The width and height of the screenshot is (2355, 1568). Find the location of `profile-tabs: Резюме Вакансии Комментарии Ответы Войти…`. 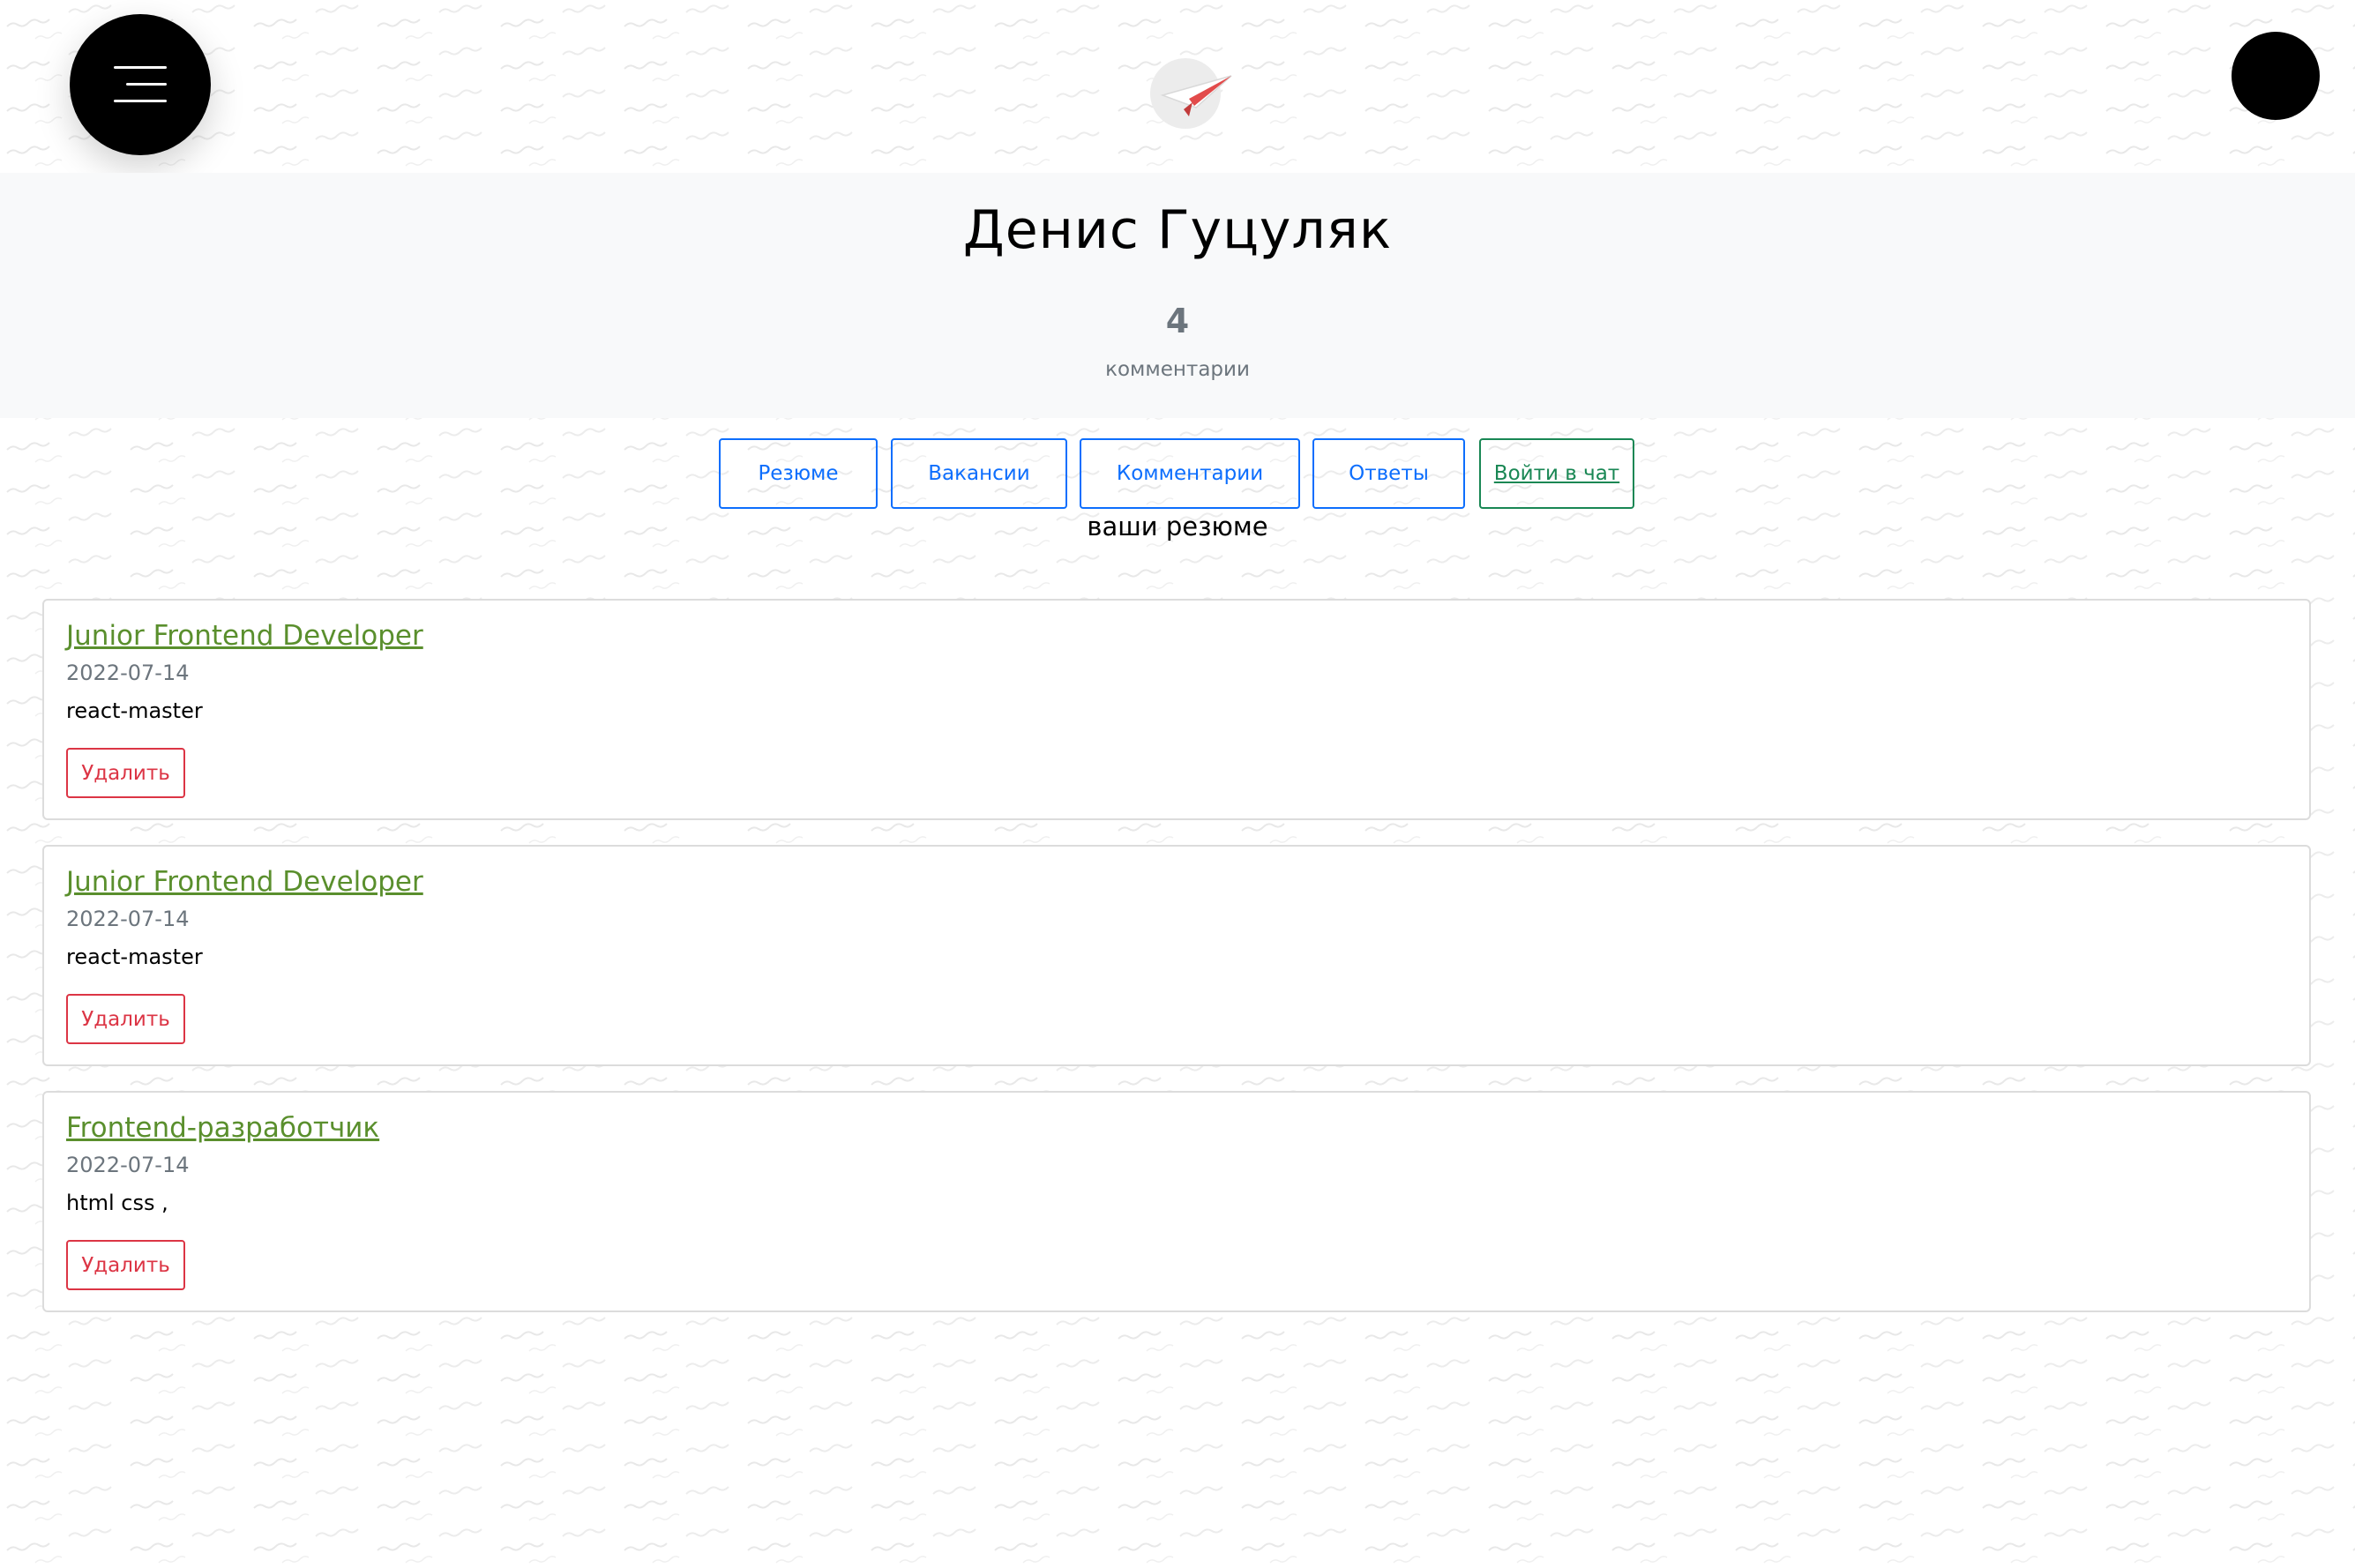

profile-tabs: Резюме Вакансии Комментарии Ответы Войти… is located at coordinates (1177, 474).